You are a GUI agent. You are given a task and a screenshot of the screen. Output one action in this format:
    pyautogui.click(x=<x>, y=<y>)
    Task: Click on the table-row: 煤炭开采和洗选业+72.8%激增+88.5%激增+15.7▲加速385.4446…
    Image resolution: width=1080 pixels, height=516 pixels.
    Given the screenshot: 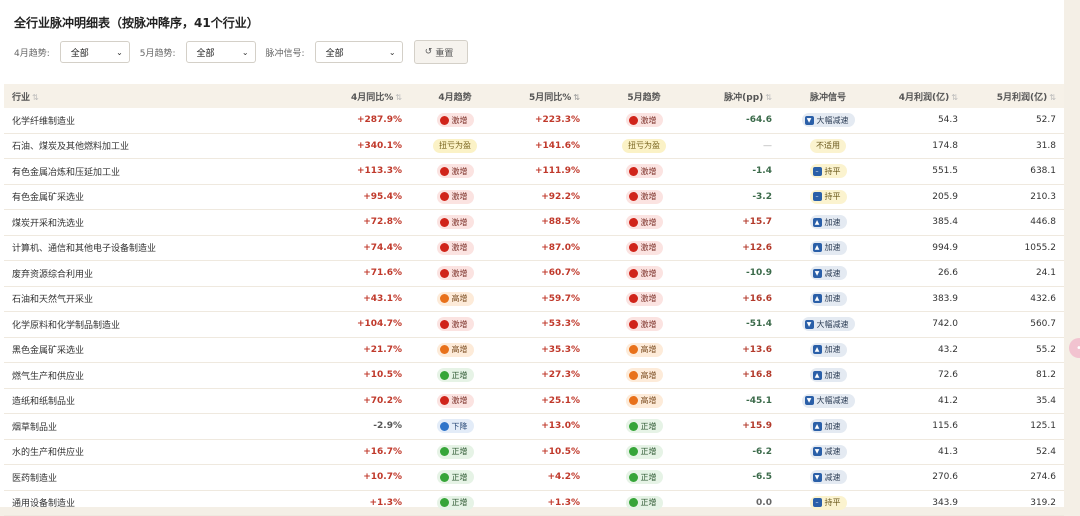 What is the action you would take?
    pyautogui.click(x=534, y=223)
    